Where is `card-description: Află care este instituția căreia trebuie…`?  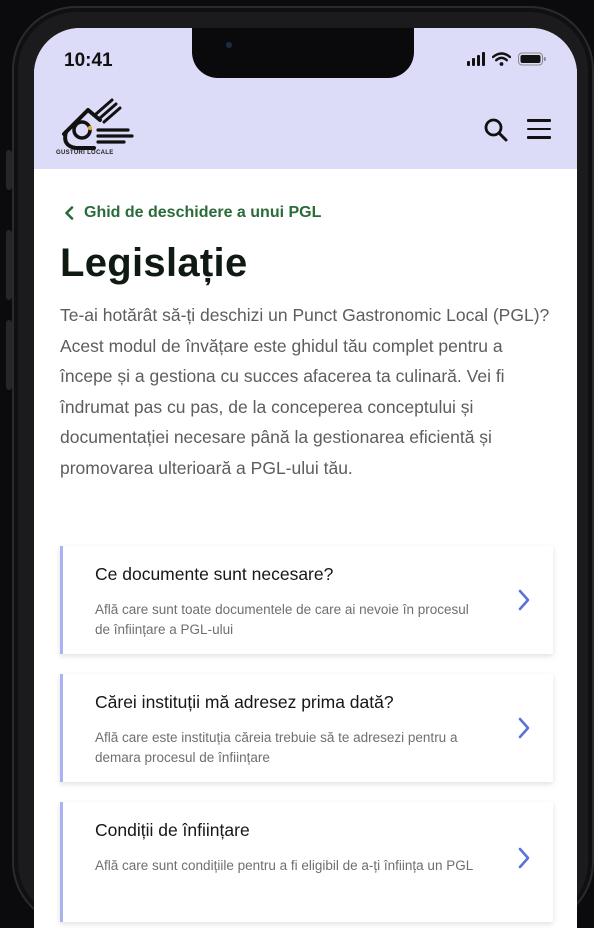 card-description: Află care este instituția căreia trebuie… is located at coordinates (276, 747).